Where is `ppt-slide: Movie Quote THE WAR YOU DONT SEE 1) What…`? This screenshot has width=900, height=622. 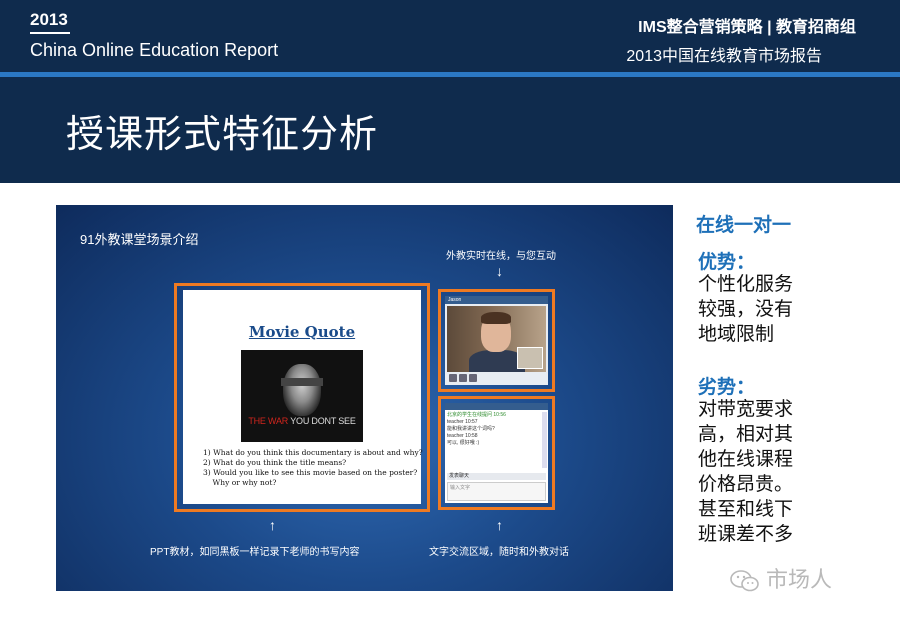 ppt-slide: Movie Quote THE WAR YOU DONT SEE 1) What… is located at coordinates (303, 397).